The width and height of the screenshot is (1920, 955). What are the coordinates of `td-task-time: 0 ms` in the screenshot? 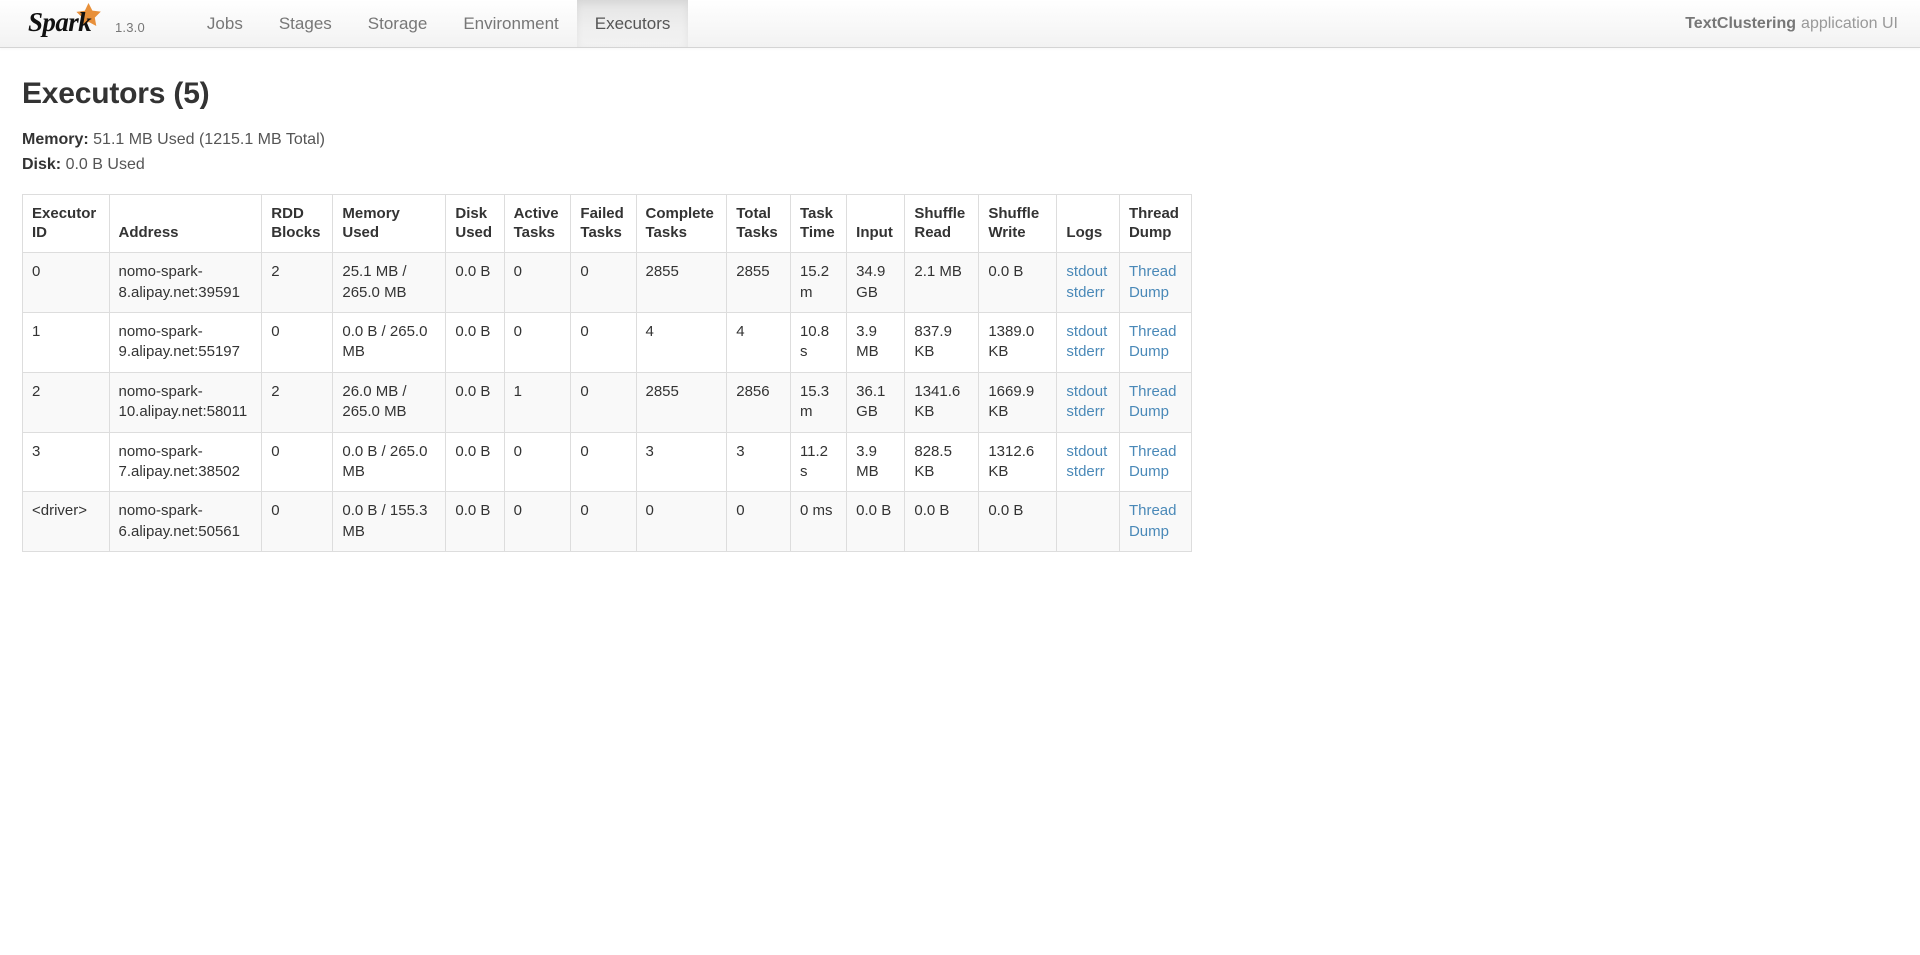 It's located at (818, 522).